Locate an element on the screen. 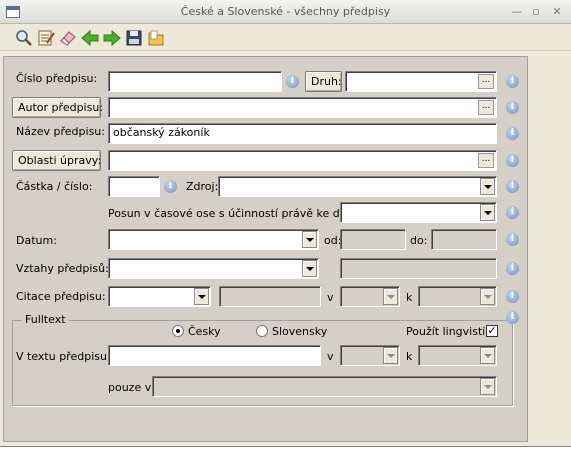  search-icon is located at coordinates (24, 38).